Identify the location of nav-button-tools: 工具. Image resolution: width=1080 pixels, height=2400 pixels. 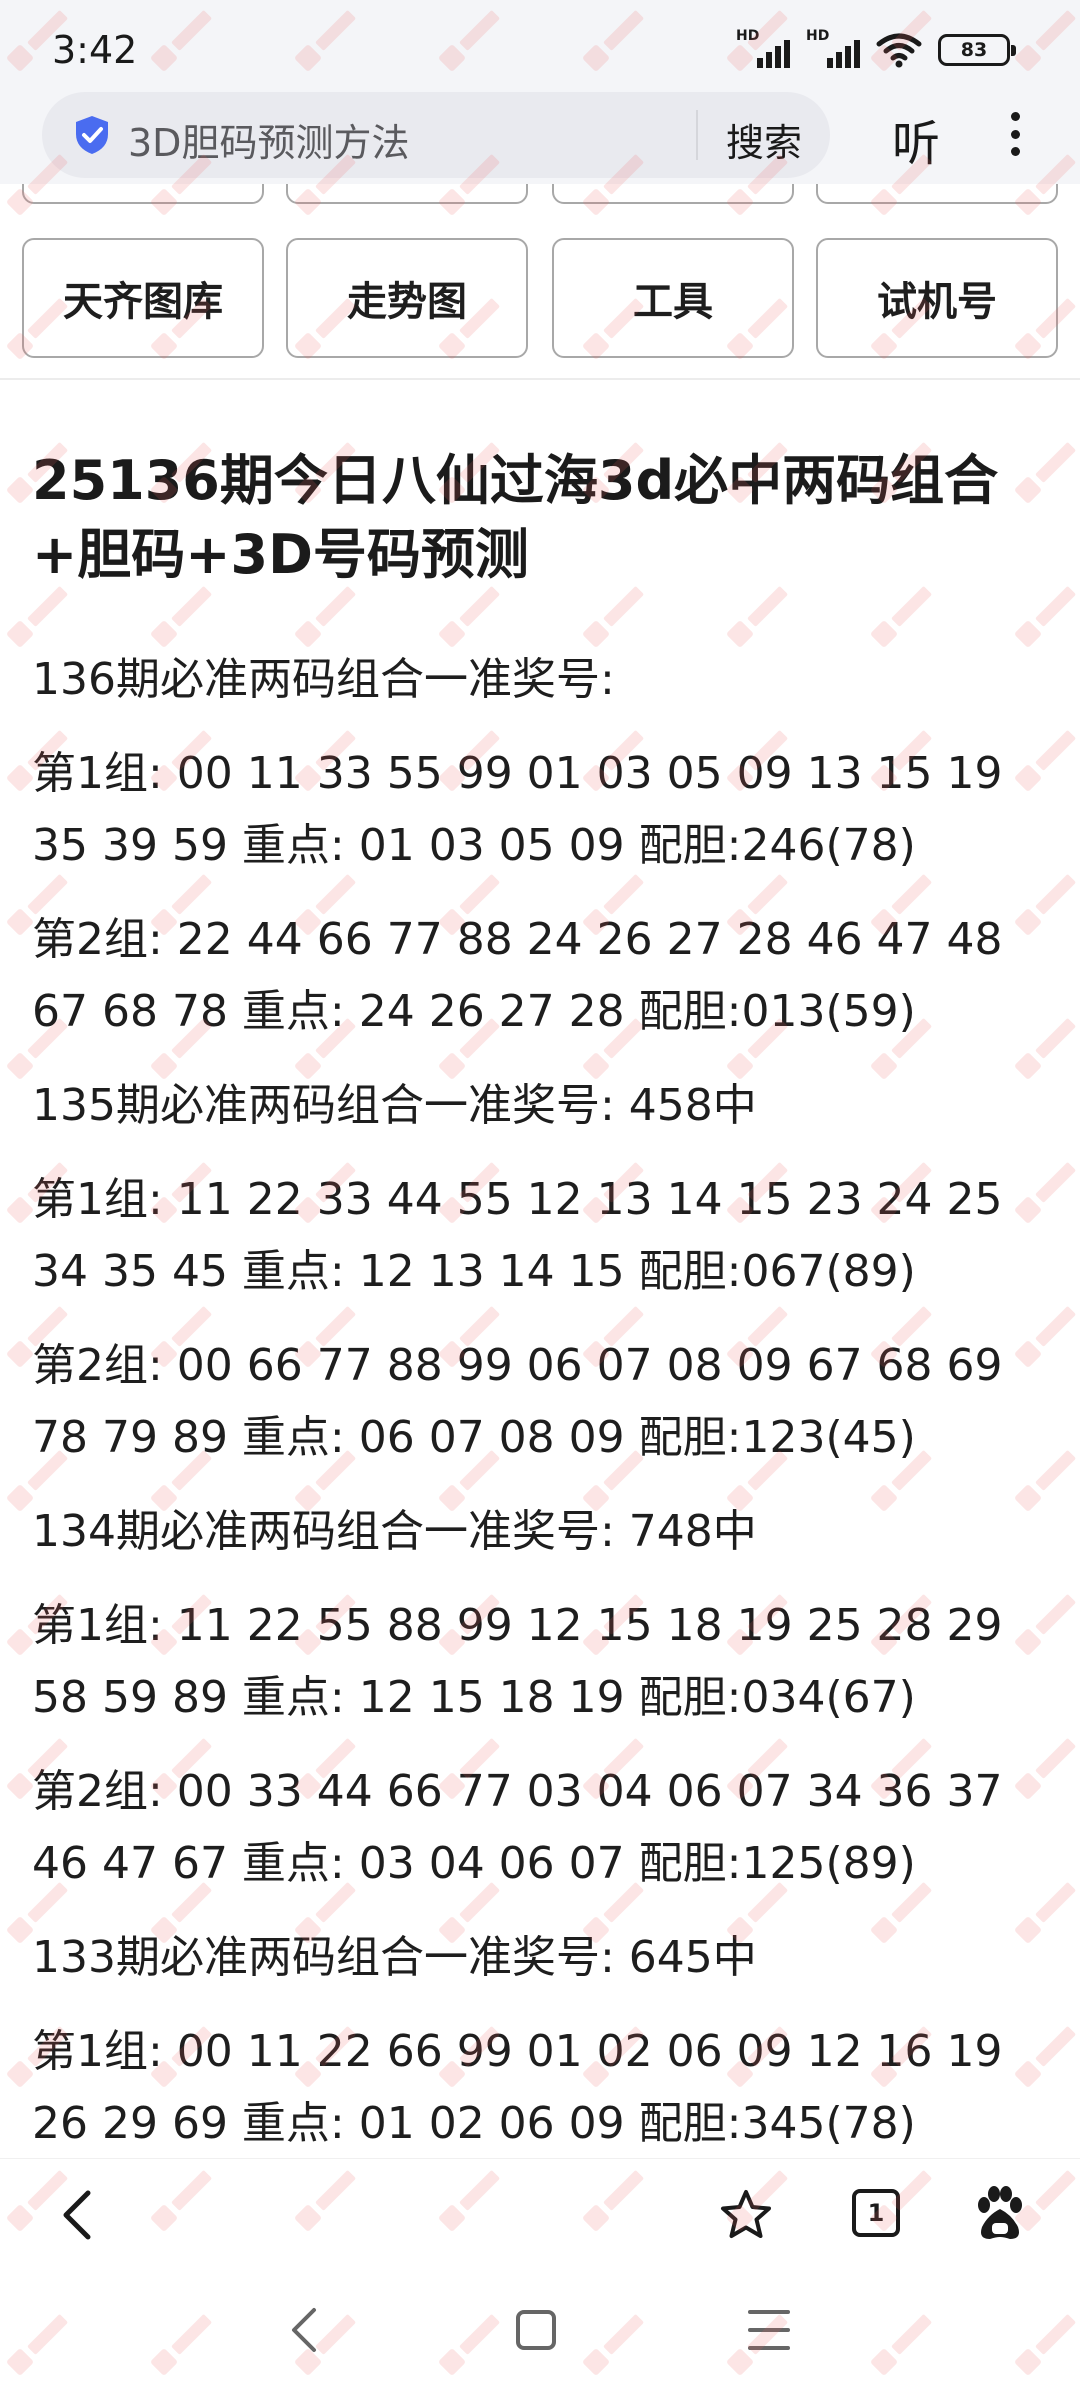
(673, 298).